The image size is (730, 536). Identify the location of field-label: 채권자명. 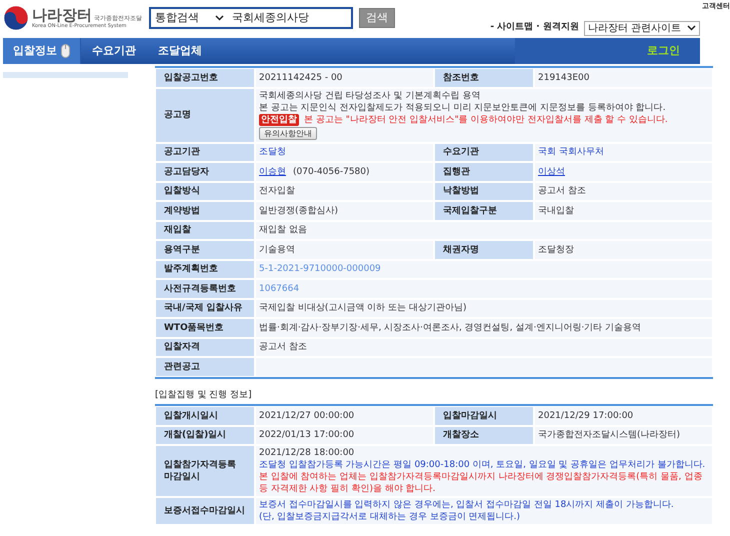
(484, 250).